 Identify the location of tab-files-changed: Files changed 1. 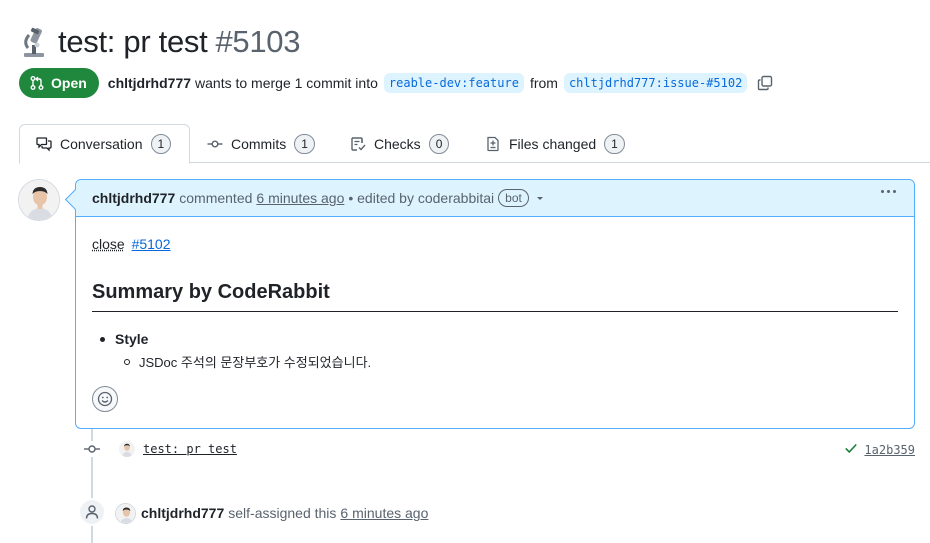
(555, 143).